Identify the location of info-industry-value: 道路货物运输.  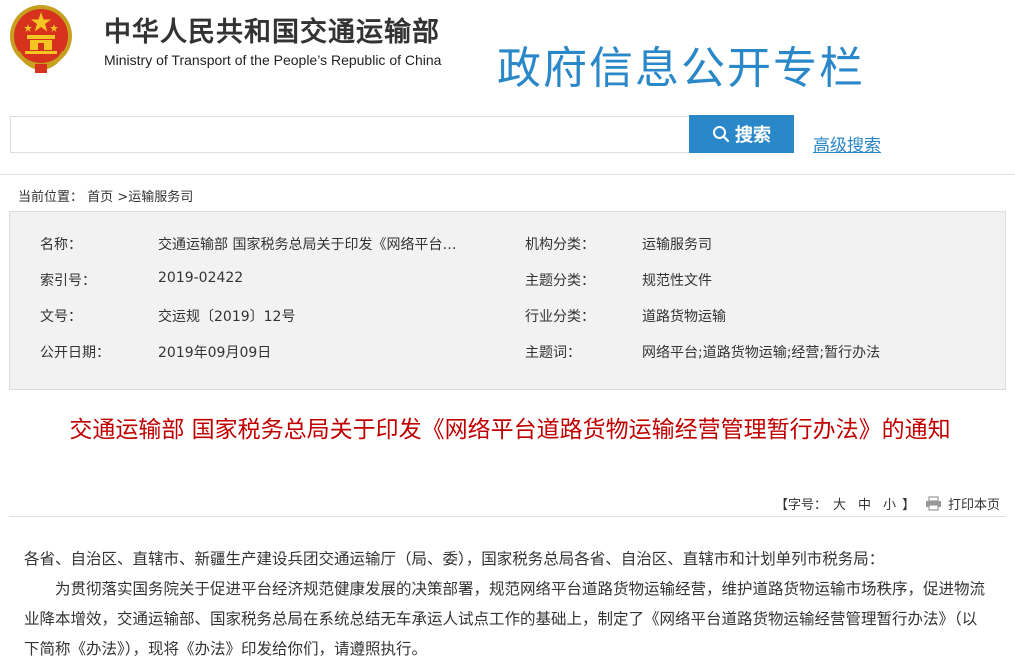
(684, 317).